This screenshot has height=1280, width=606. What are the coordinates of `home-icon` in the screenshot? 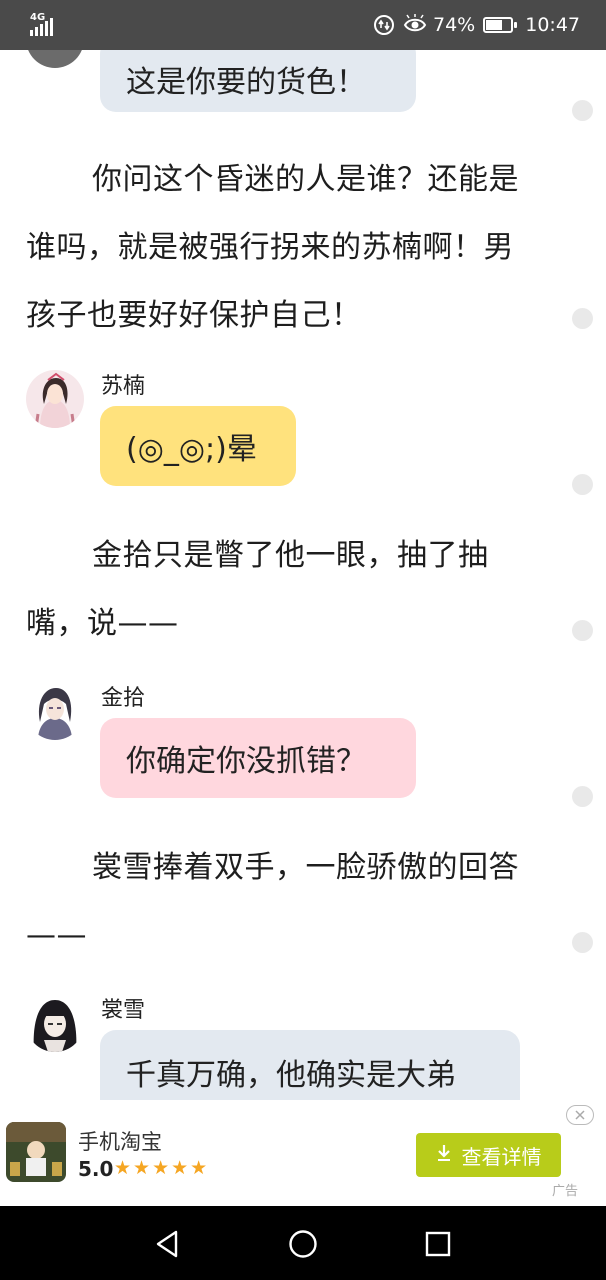 It's located at (303, 1244).